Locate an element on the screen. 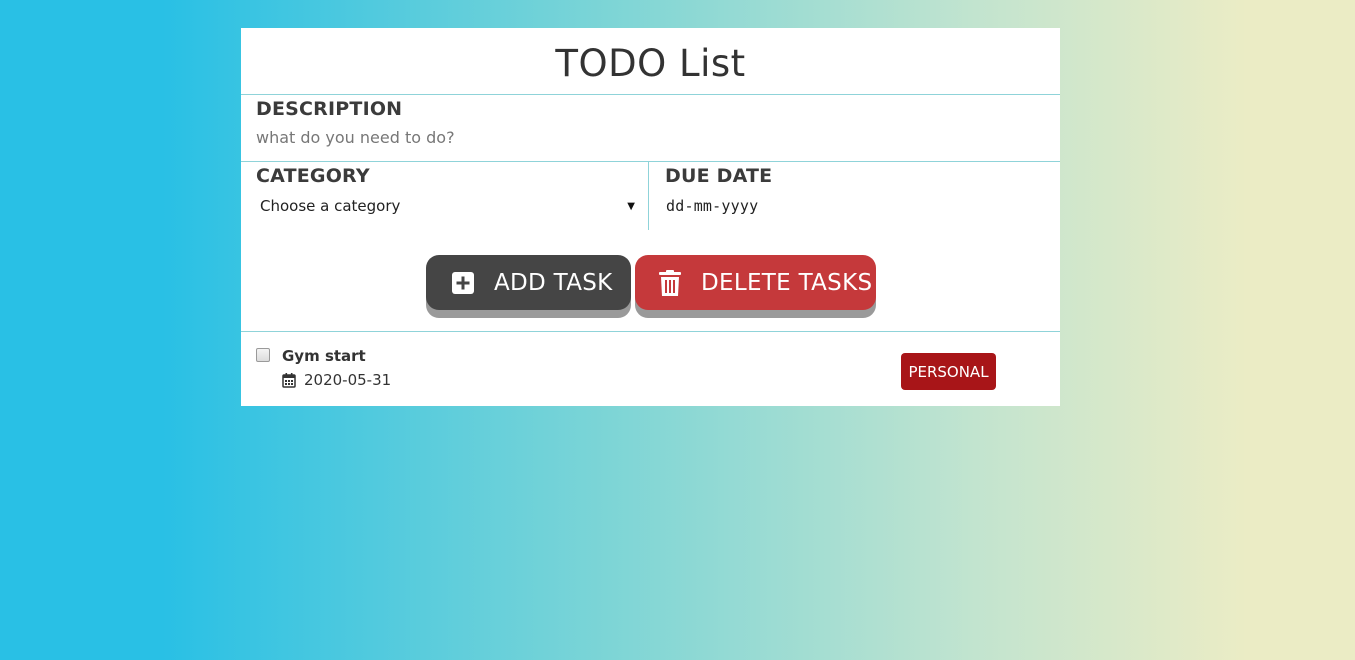  task-item: Gym start 2020-05-31 PERSONAL is located at coordinates (650, 369).